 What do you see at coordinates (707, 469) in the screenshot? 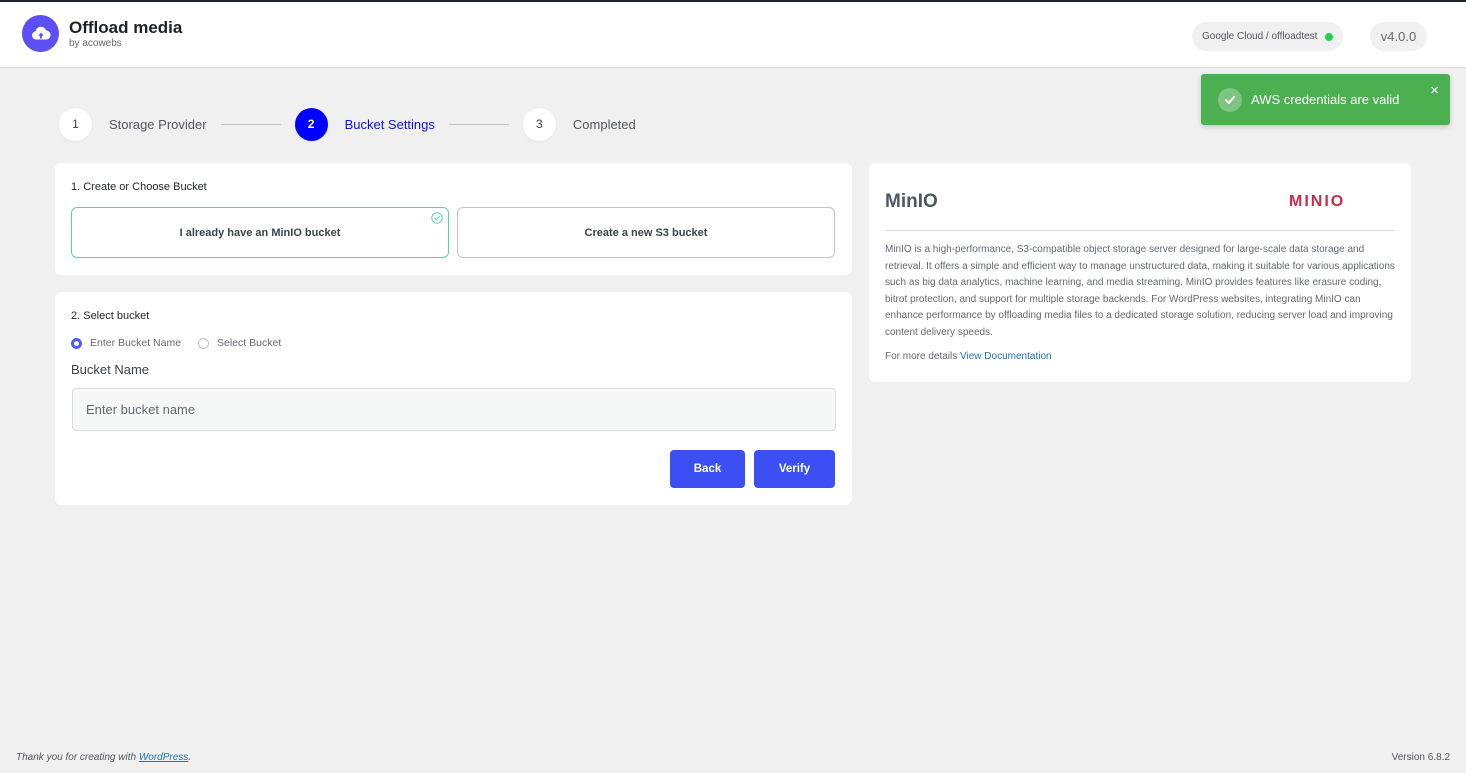
I see `back-button: Back` at bounding box center [707, 469].